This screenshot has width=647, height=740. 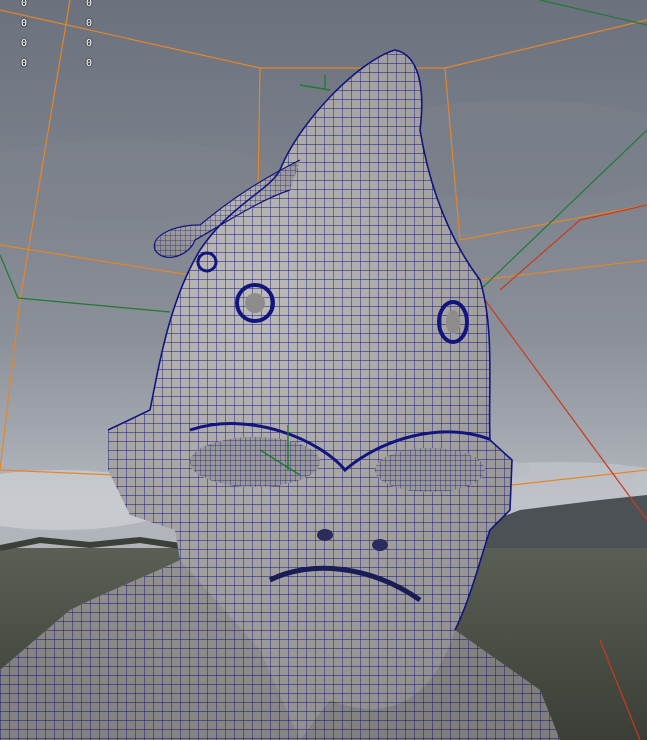 I want to click on hud-readout-column-2: 0 0 0 0, so click(x=89, y=37).